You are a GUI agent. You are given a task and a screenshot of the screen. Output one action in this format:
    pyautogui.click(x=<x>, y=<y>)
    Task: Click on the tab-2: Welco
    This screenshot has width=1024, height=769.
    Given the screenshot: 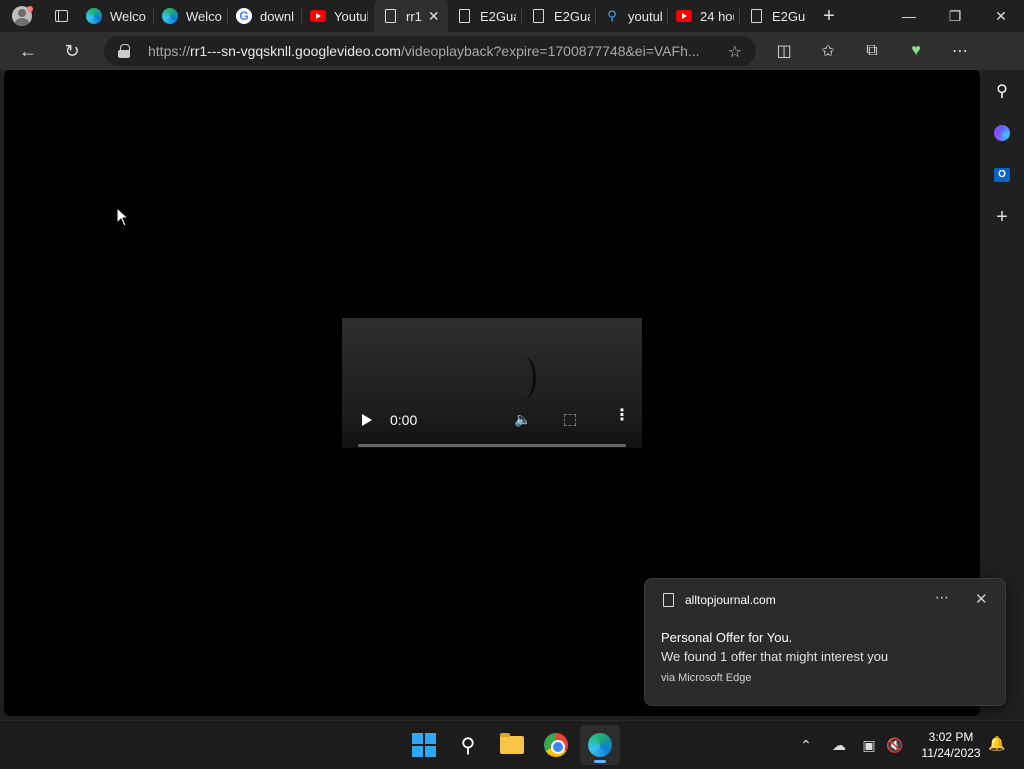 What is the action you would take?
    pyautogui.click(x=191, y=16)
    